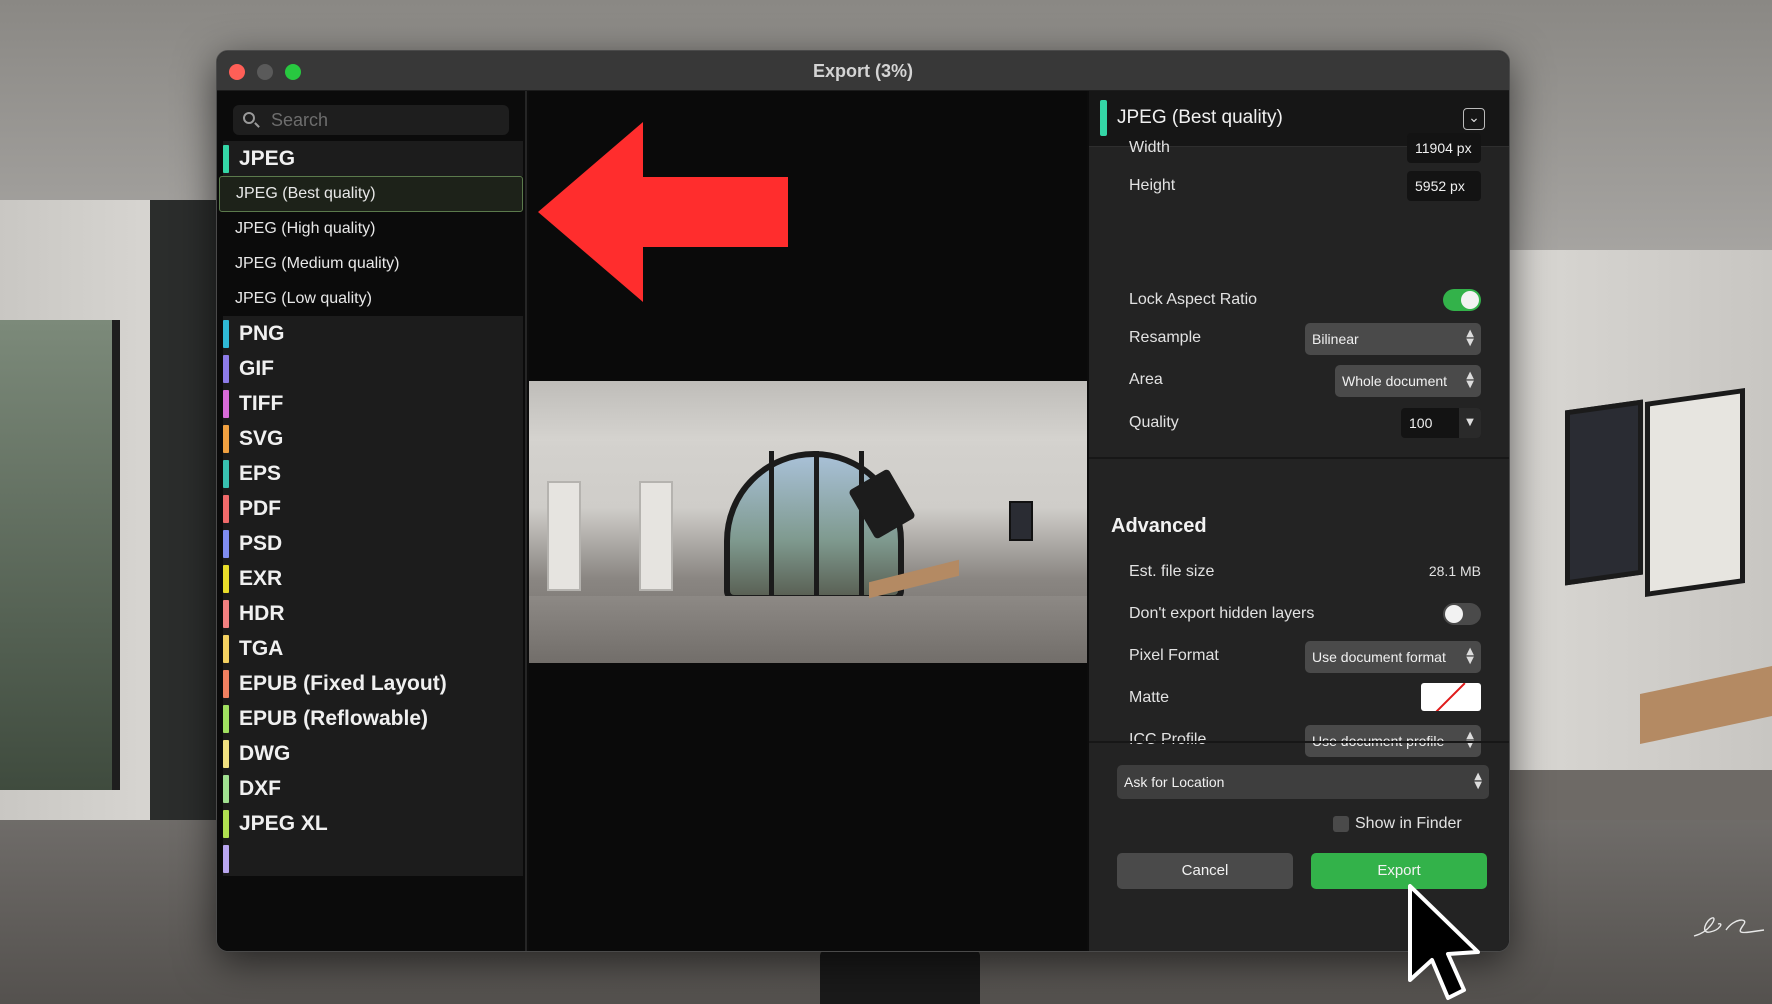  Describe the element at coordinates (1154, 422) in the screenshot. I see `quality-label: Quality` at that location.